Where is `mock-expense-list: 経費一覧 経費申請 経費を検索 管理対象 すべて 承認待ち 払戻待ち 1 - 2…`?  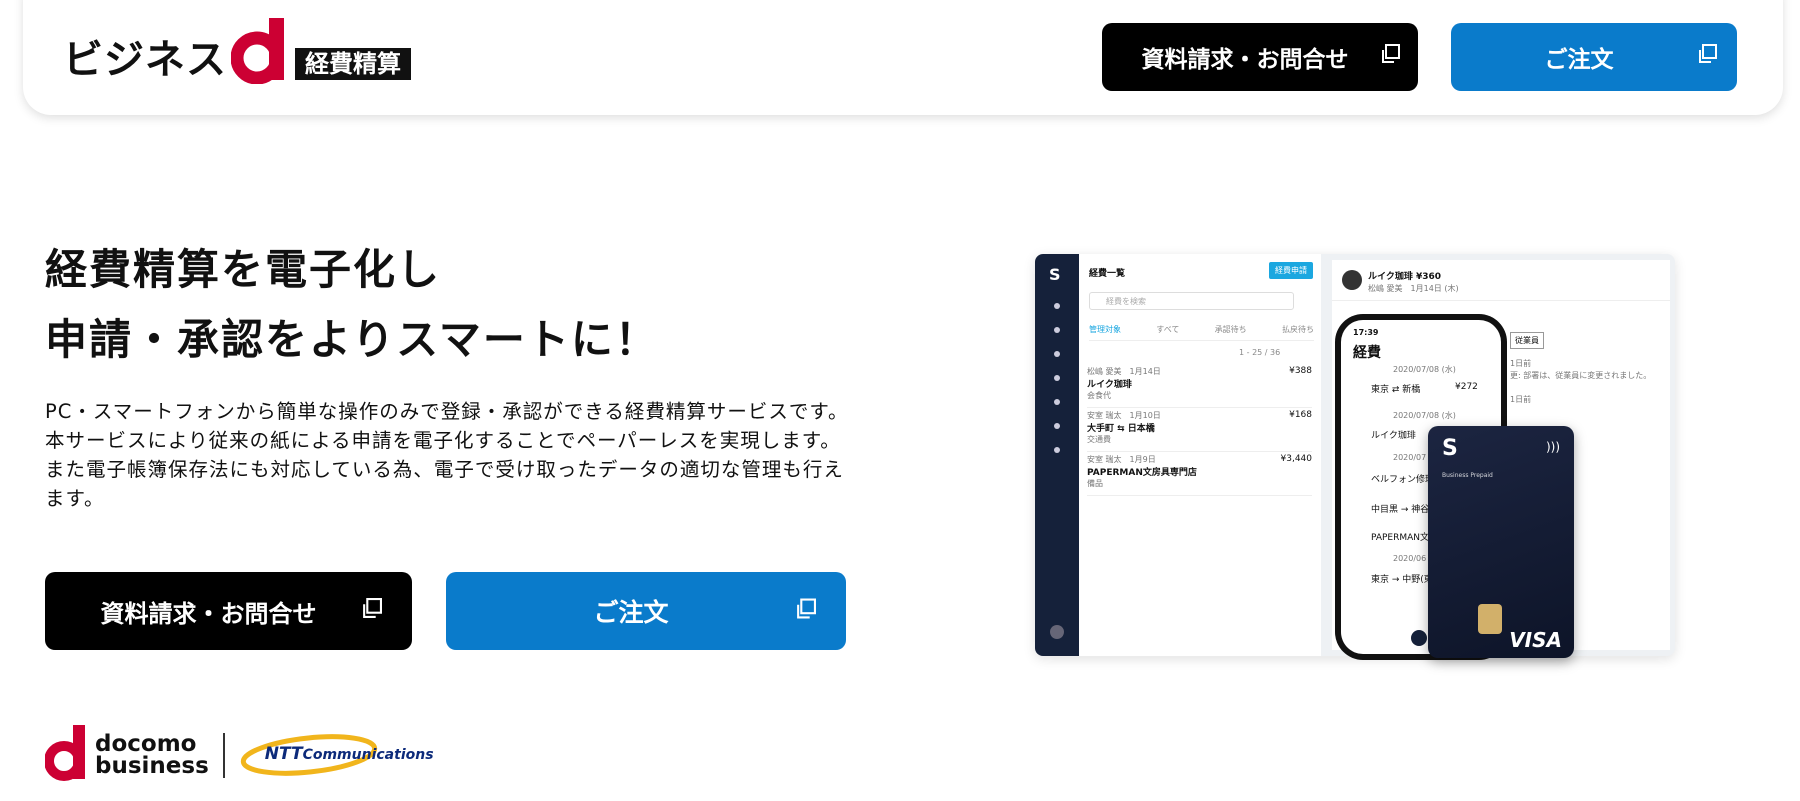
mock-expense-list: 経費一覧 経費申請 経費を検索 管理対象 すべて 承認待ち 払戻待ち 1 - 2… is located at coordinates (1200, 455).